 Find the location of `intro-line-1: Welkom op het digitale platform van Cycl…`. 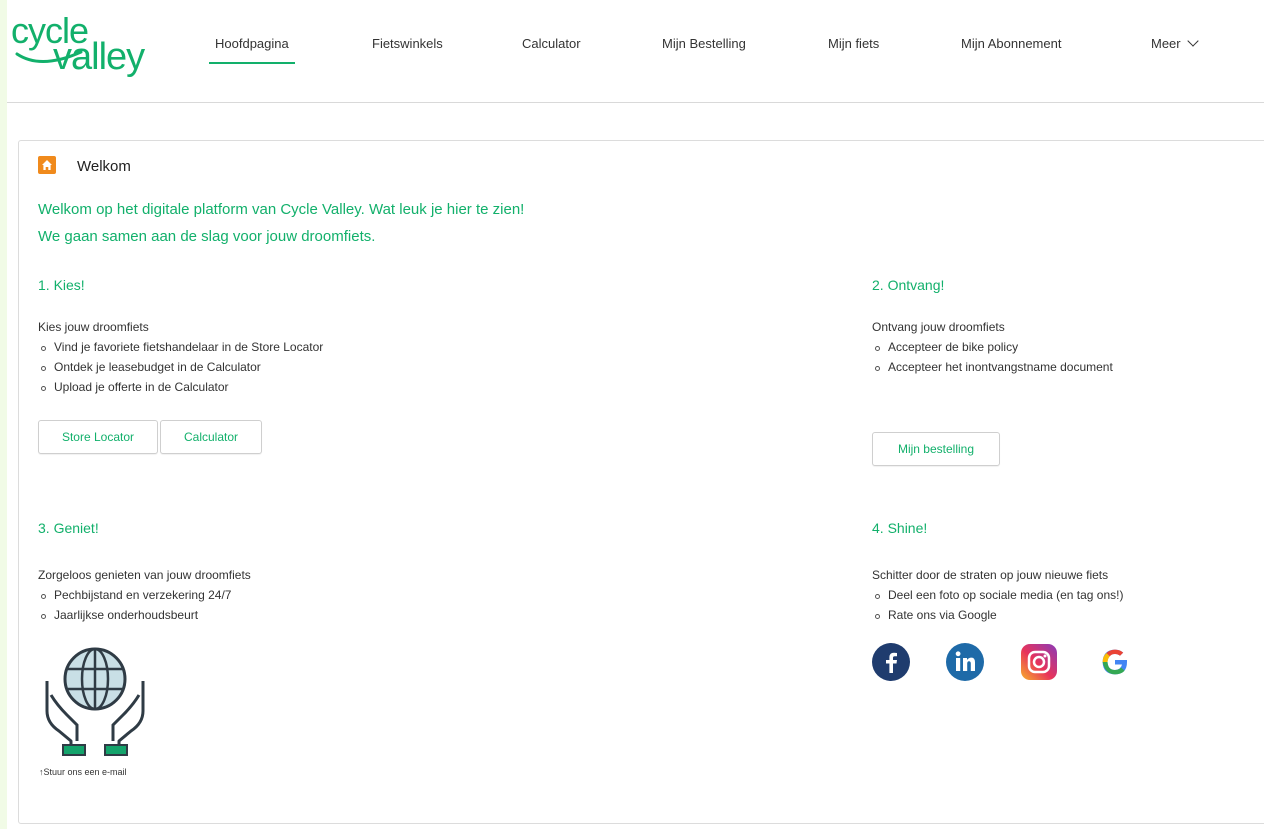

intro-line-1: Welkom op het digitale platform van Cycl… is located at coordinates (281, 209).